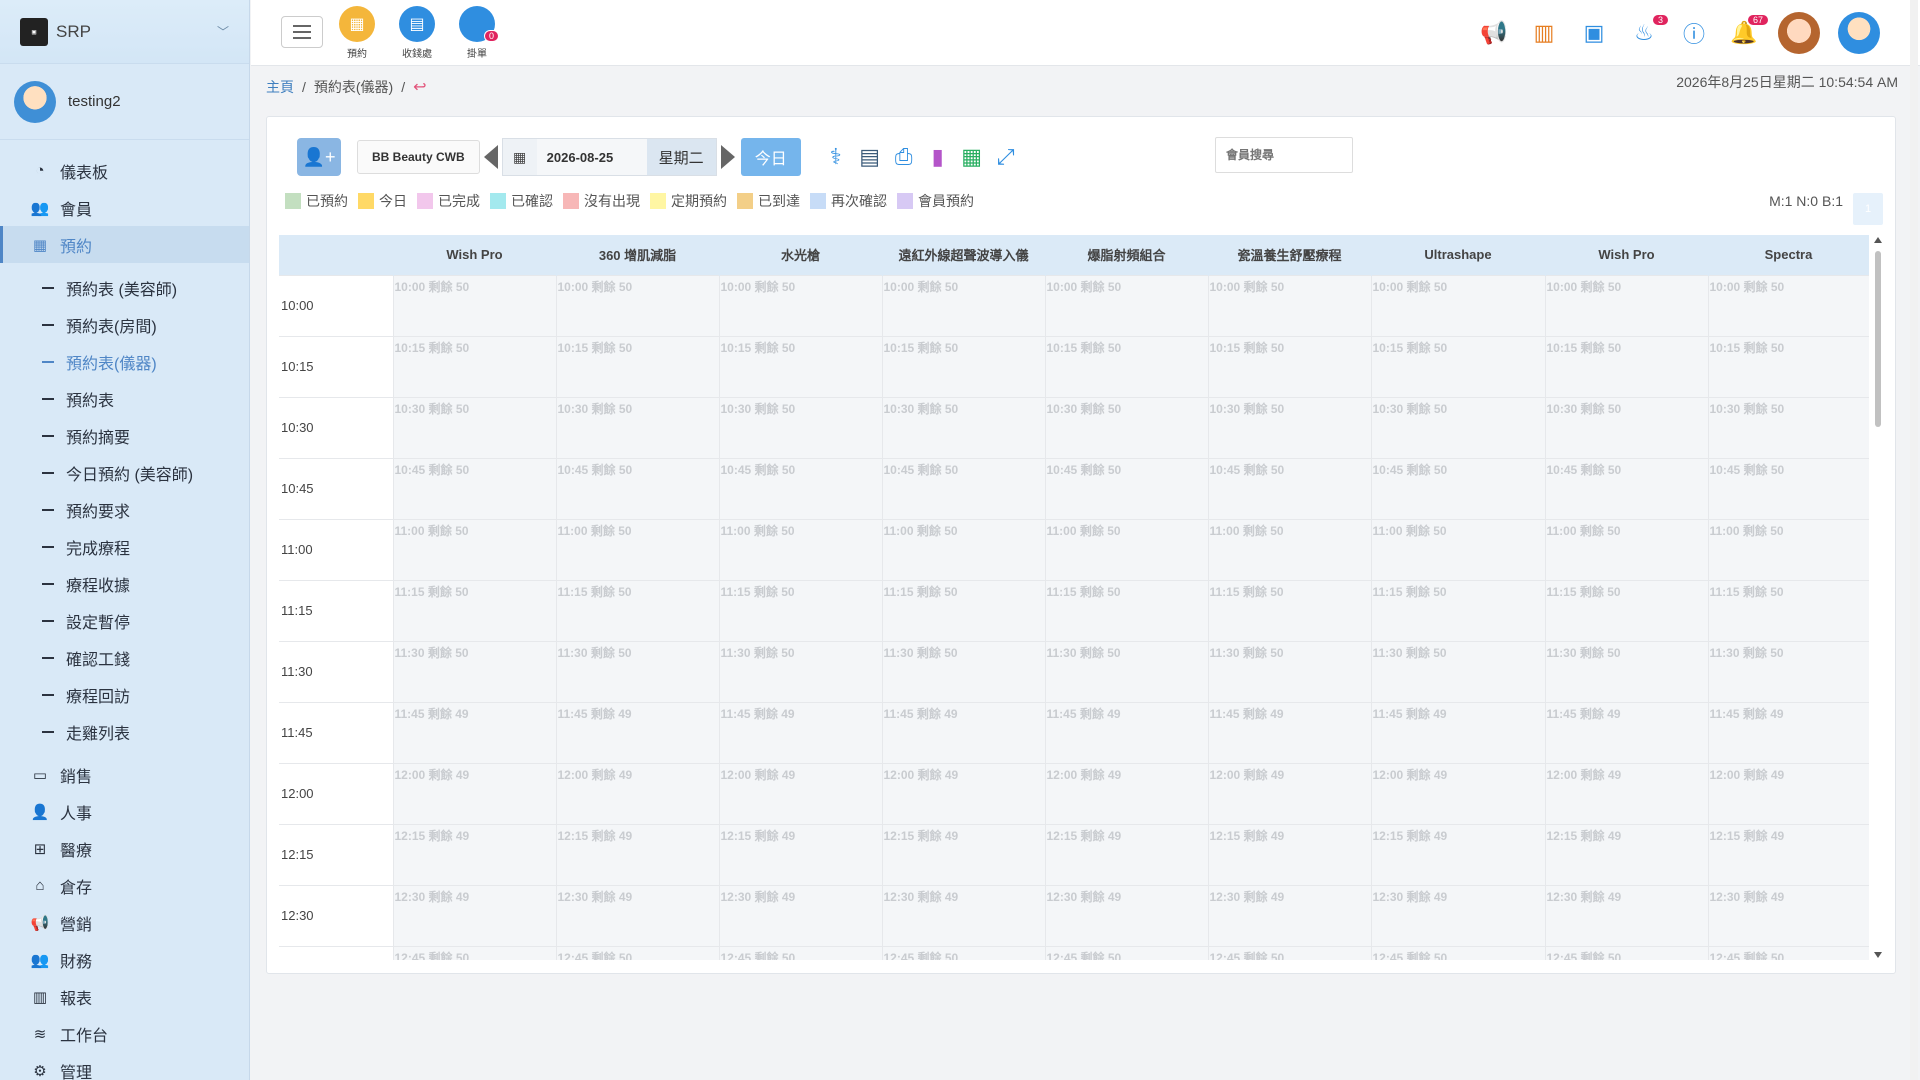 This screenshot has height=1080, width=1920. I want to click on submenu-item: 預約表(房間), so click(124, 324).